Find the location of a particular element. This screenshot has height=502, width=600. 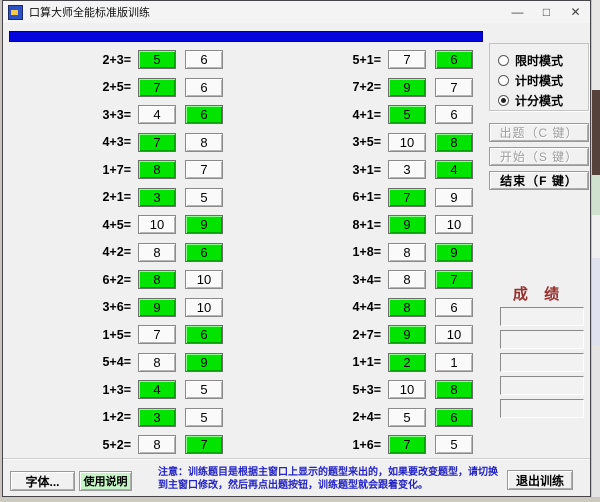

problem-label: 5+3= is located at coordinates (366, 389).